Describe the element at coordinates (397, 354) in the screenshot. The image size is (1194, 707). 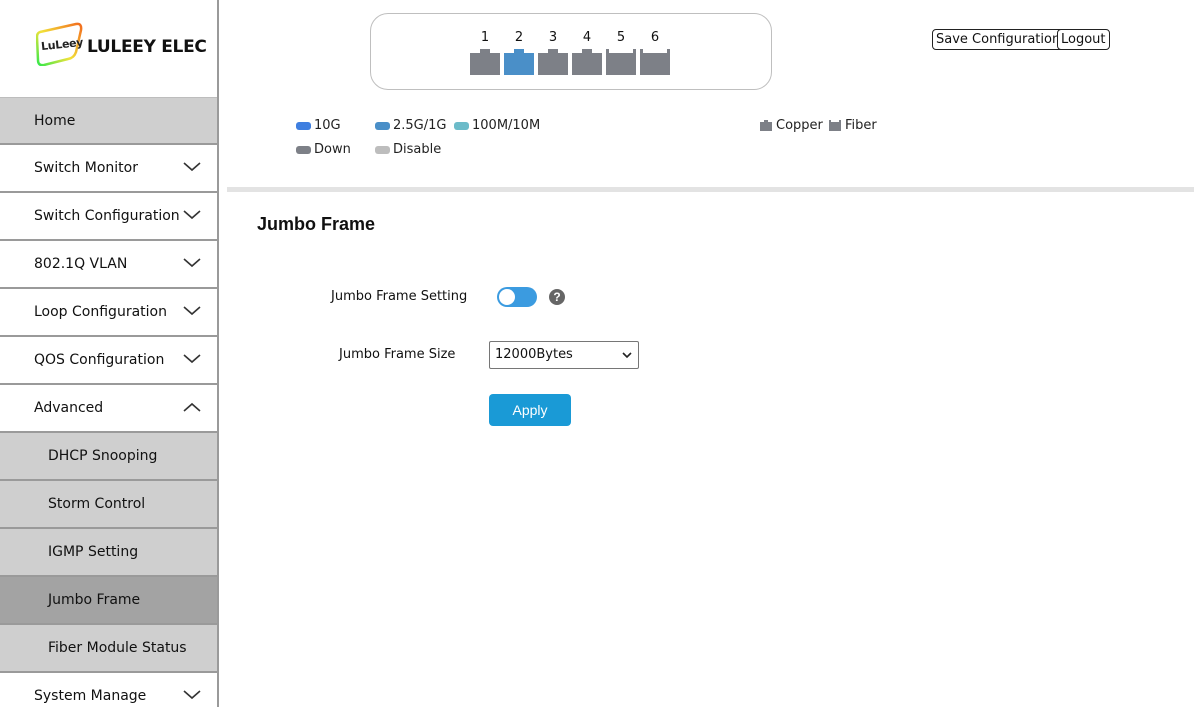
I see `jumbo-frame-size-label: Jumbo Frame Size` at that location.